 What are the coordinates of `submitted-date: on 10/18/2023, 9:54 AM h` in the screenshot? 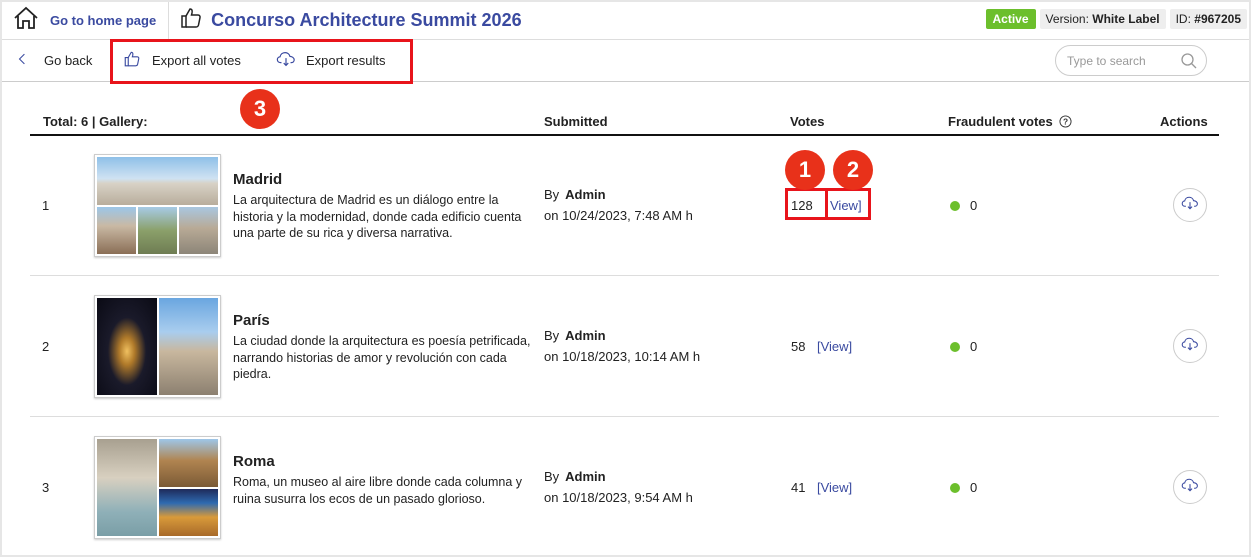 It's located at (618, 497).